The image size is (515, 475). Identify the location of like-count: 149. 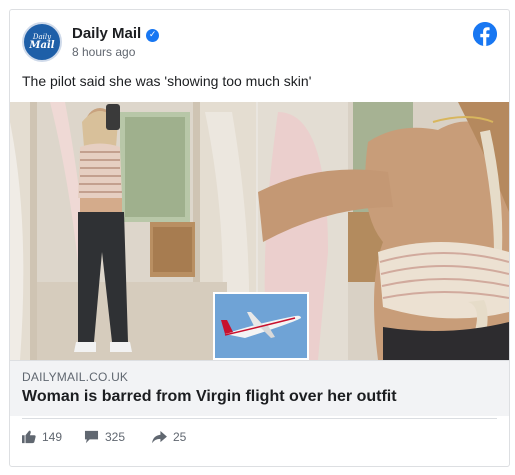
(52, 437).